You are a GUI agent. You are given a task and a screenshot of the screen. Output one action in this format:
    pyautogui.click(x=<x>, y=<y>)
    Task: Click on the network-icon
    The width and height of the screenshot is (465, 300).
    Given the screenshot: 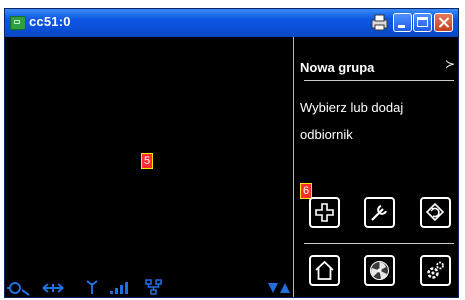 What is the action you would take?
    pyautogui.click(x=153, y=287)
    